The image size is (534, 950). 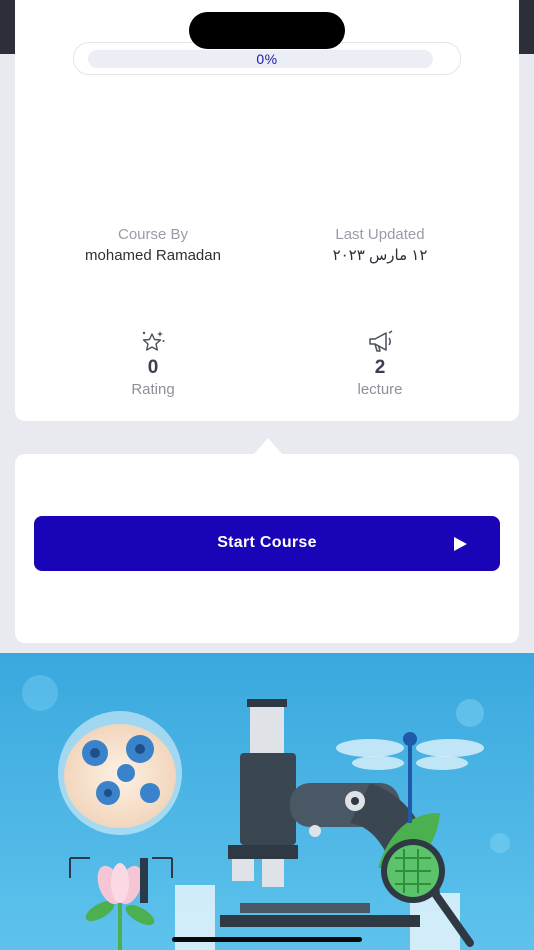 What do you see at coordinates (380, 389) in the screenshot?
I see `lecture-label: lecture` at bounding box center [380, 389].